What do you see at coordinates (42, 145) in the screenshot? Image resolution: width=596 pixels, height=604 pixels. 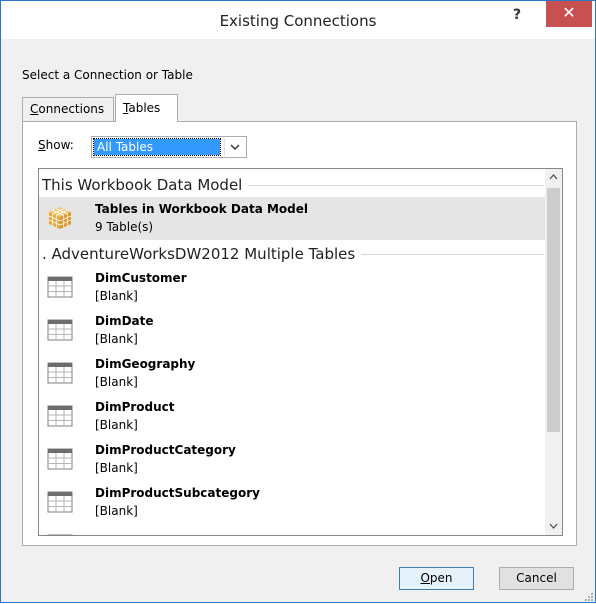 I see `show-label-mnemonic: S` at bounding box center [42, 145].